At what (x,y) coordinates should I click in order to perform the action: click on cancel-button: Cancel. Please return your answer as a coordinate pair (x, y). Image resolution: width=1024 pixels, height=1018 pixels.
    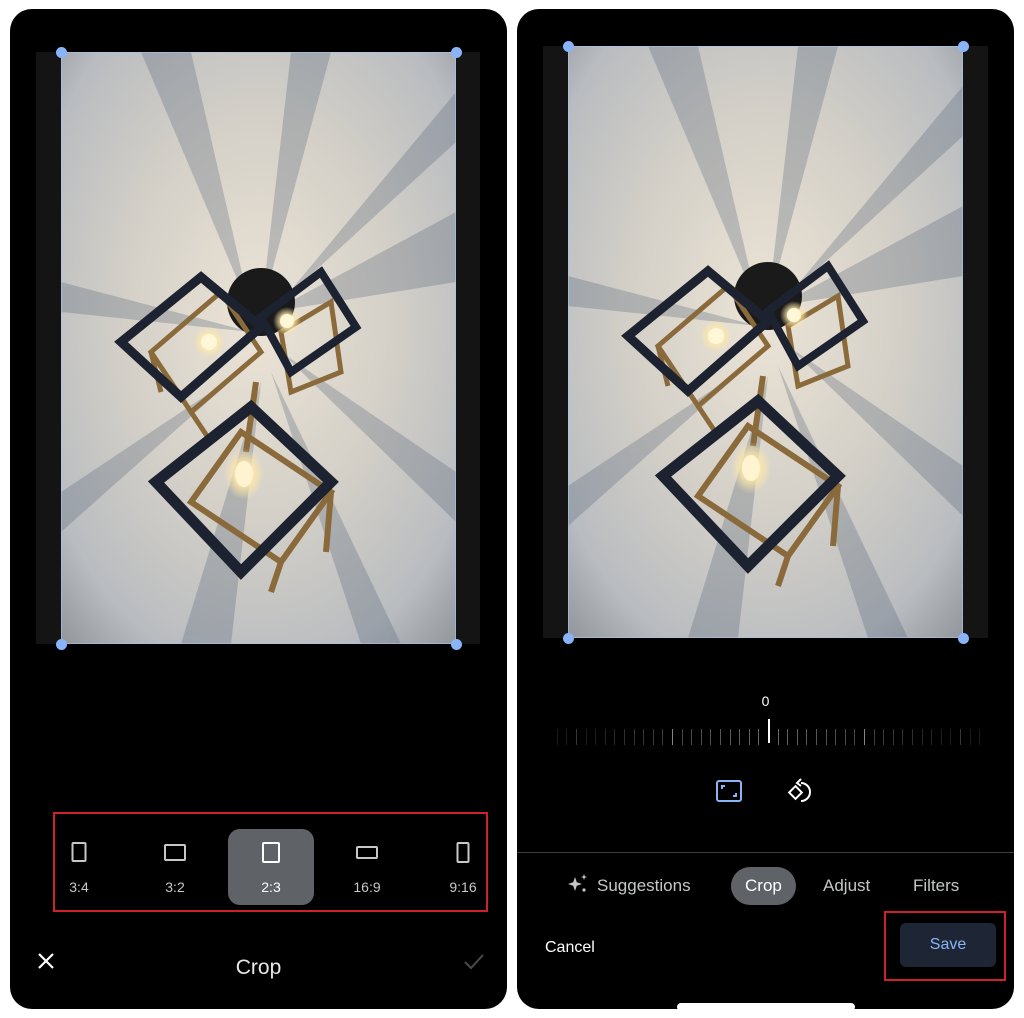
    Looking at the image, I should click on (570, 948).